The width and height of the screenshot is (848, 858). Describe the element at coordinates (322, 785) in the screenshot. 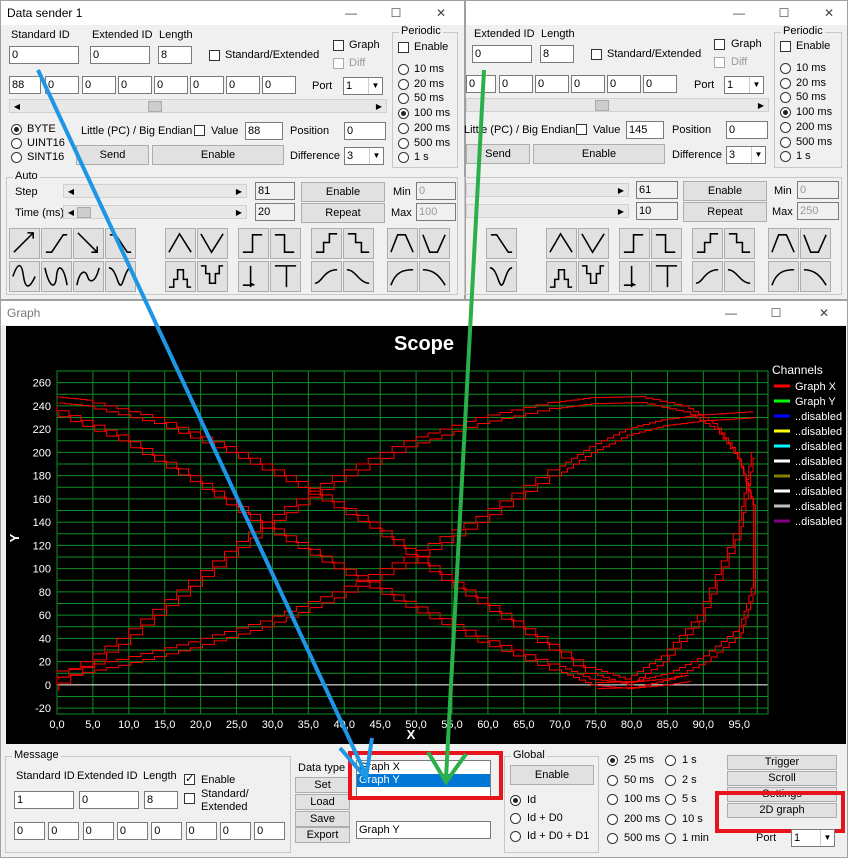

I see `set-button: Set` at that location.